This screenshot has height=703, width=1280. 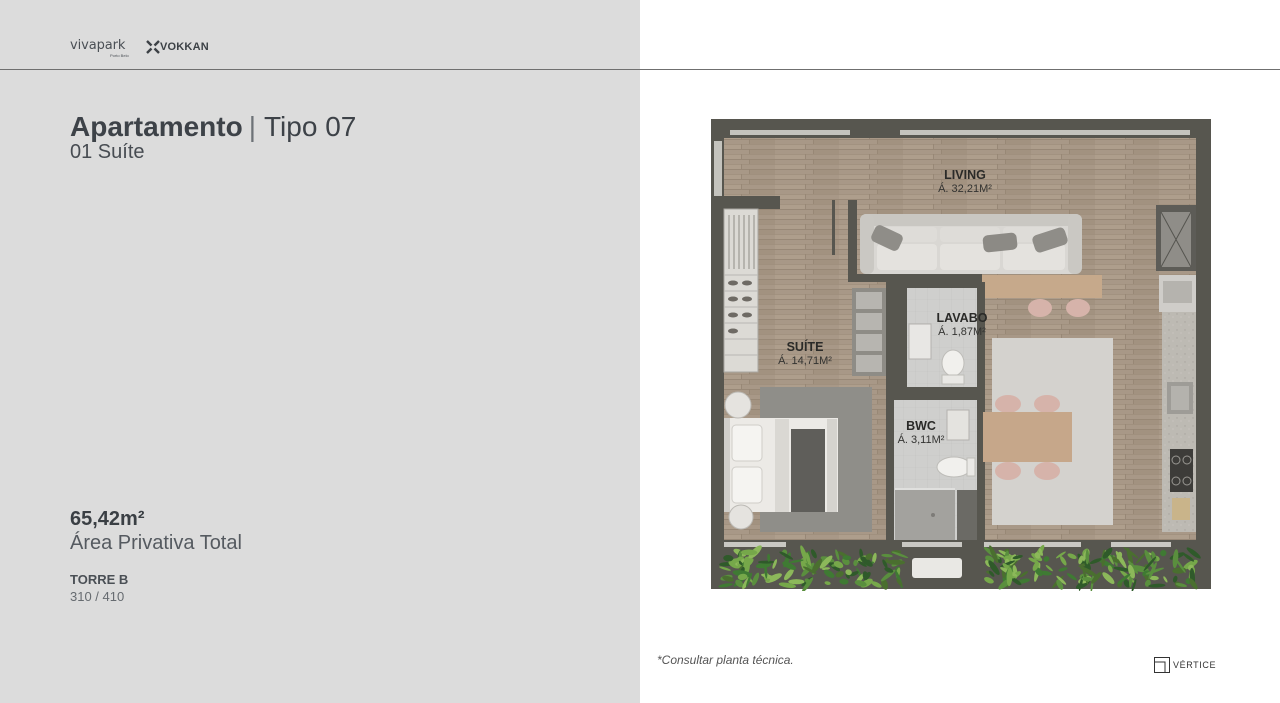 I want to click on wall-lavabo-top, so click(x=939, y=285).